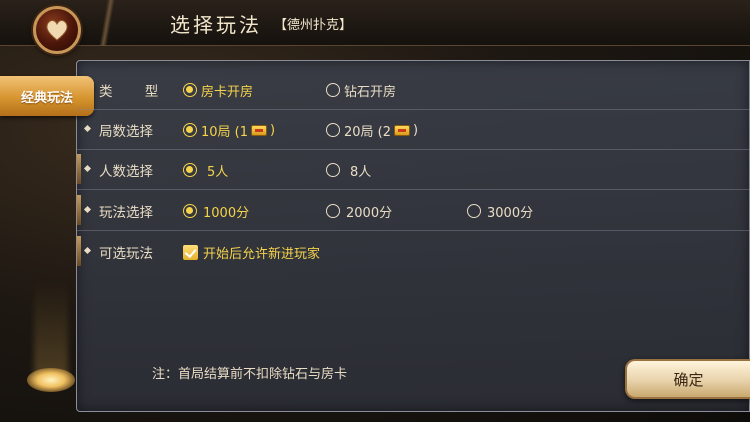 This screenshot has width=750, height=422. Describe the element at coordinates (262, 254) in the screenshot. I see `allow-new-players-label: 开始后允许新进玩家` at that location.